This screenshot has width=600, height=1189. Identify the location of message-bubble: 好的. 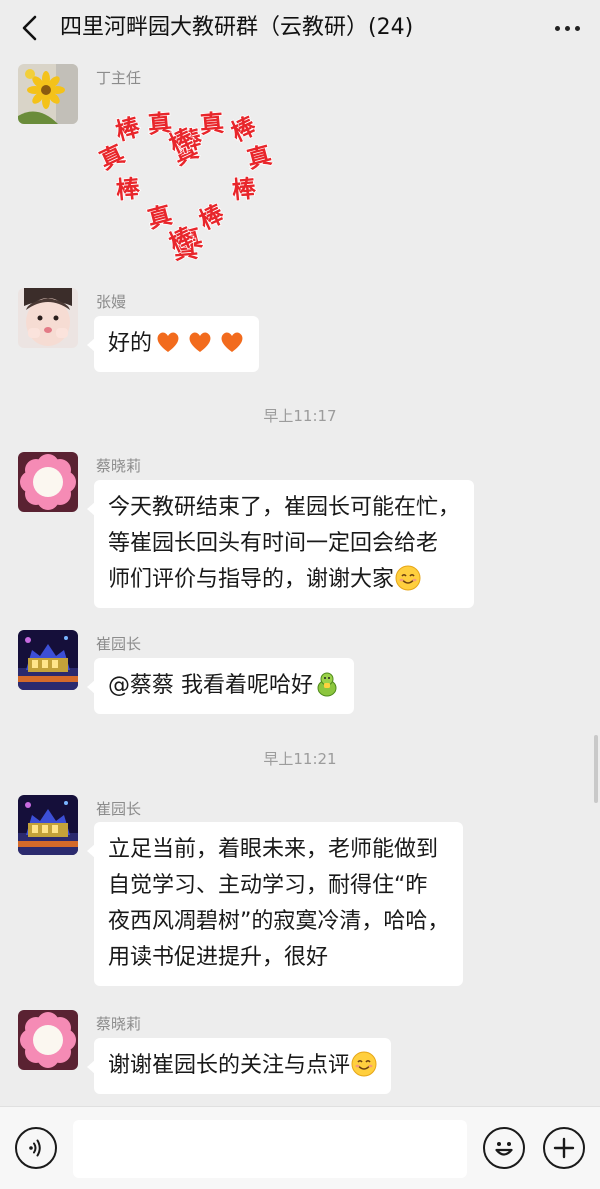
(173, 344).